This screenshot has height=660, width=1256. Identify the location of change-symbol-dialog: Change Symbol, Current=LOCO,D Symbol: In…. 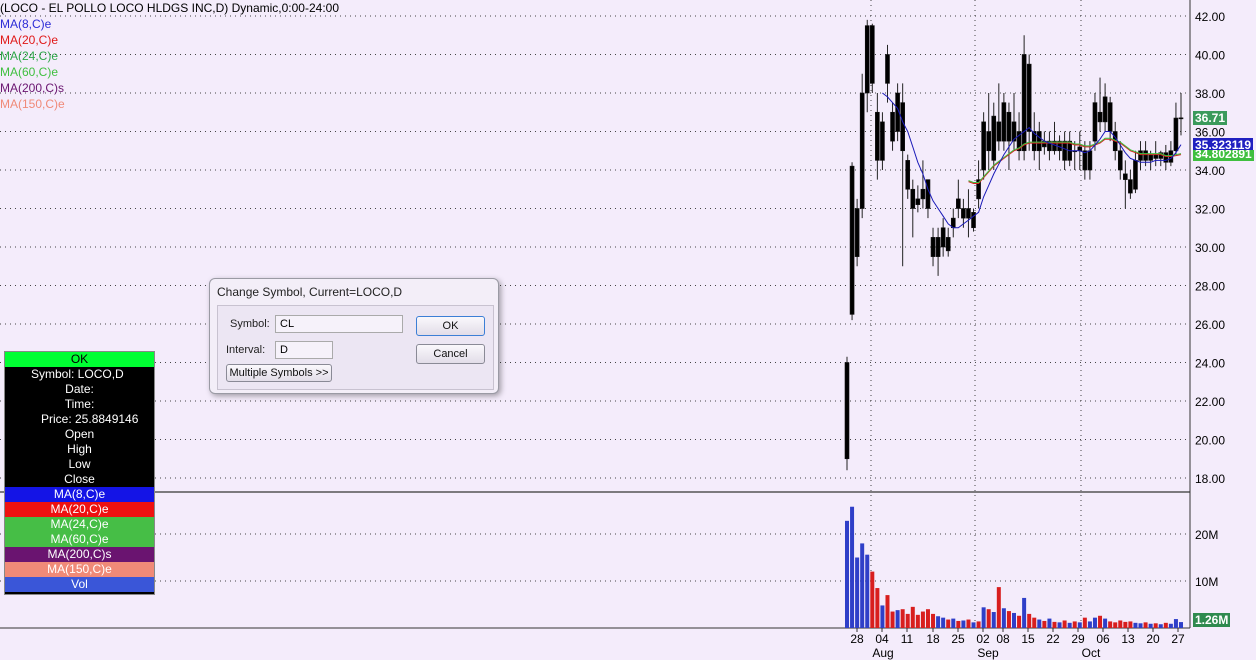
(354, 336).